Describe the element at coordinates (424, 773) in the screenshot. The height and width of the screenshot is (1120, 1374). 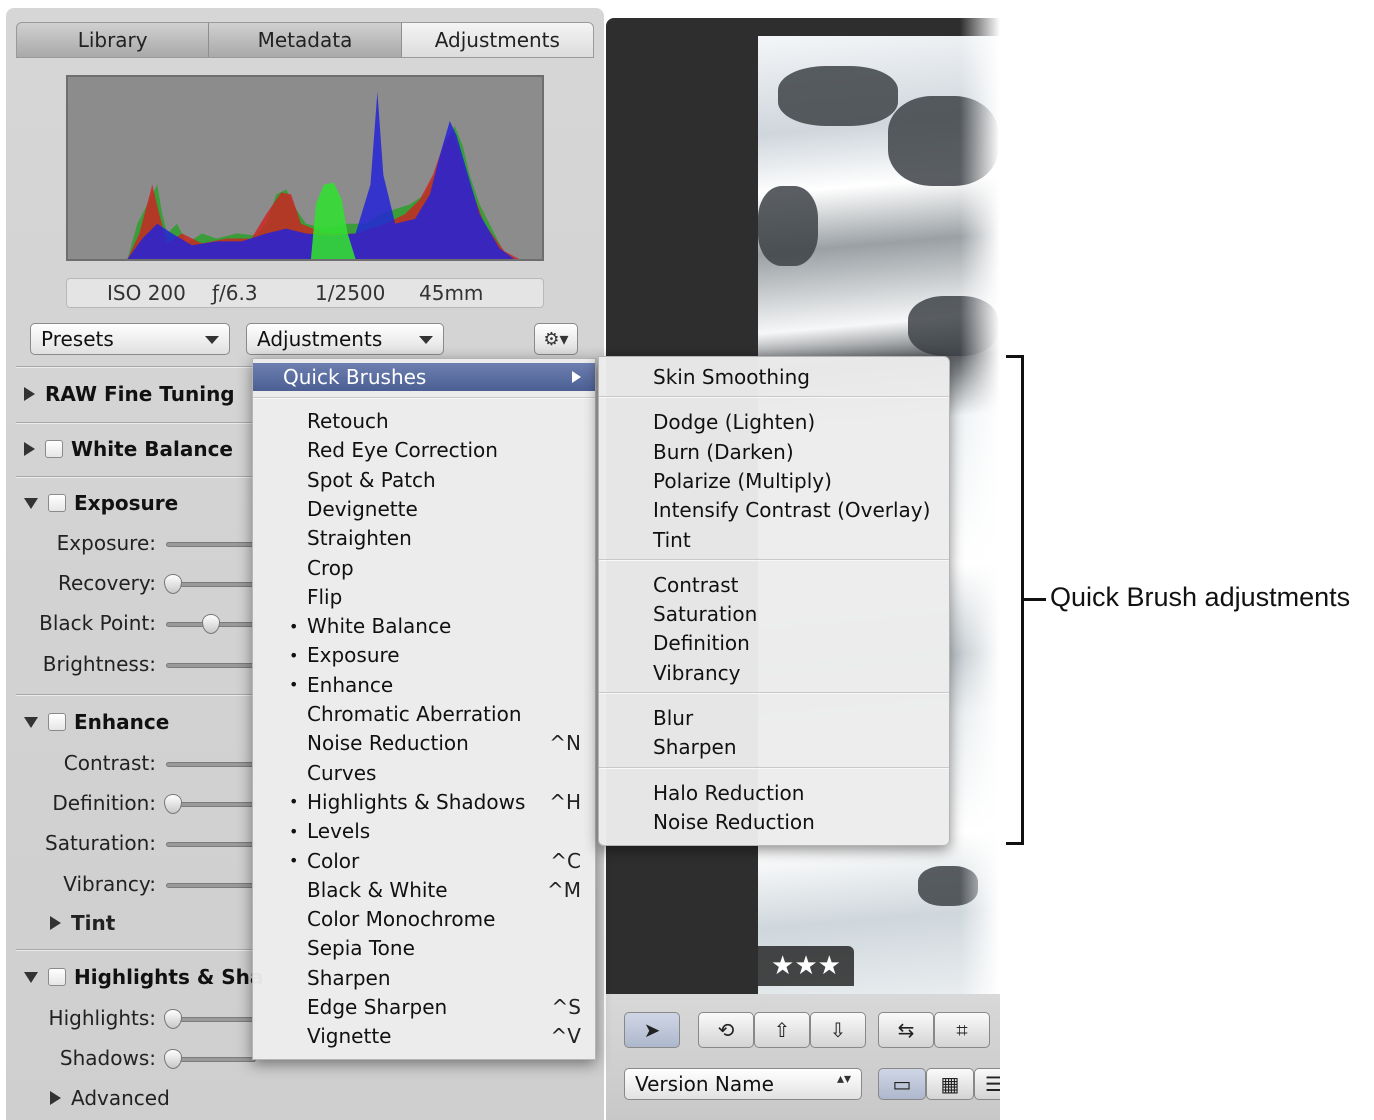
I see `menu-item: Curves` at that location.